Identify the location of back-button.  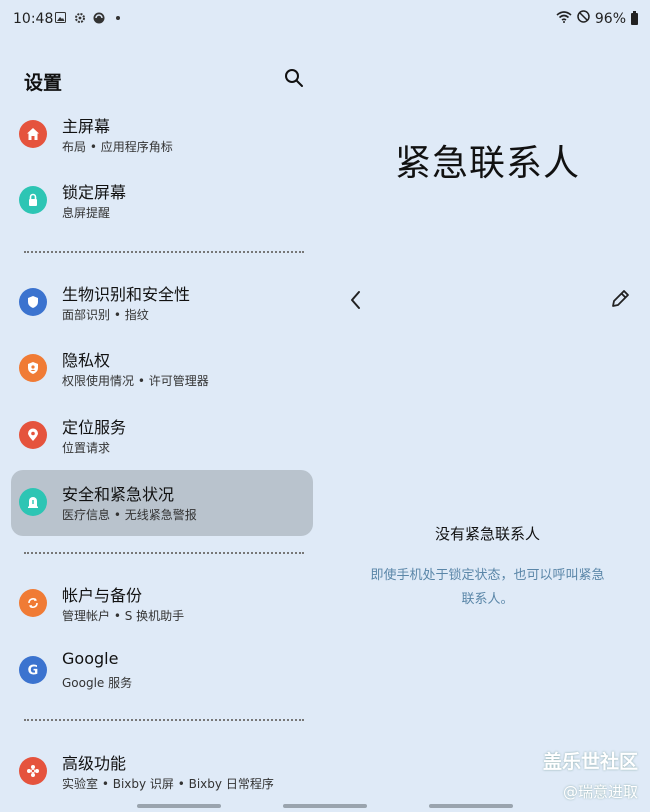
(356, 300).